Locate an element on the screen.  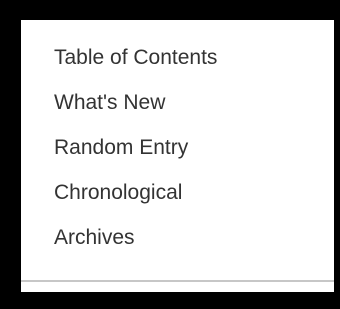
divider is located at coordinates (177, 281).